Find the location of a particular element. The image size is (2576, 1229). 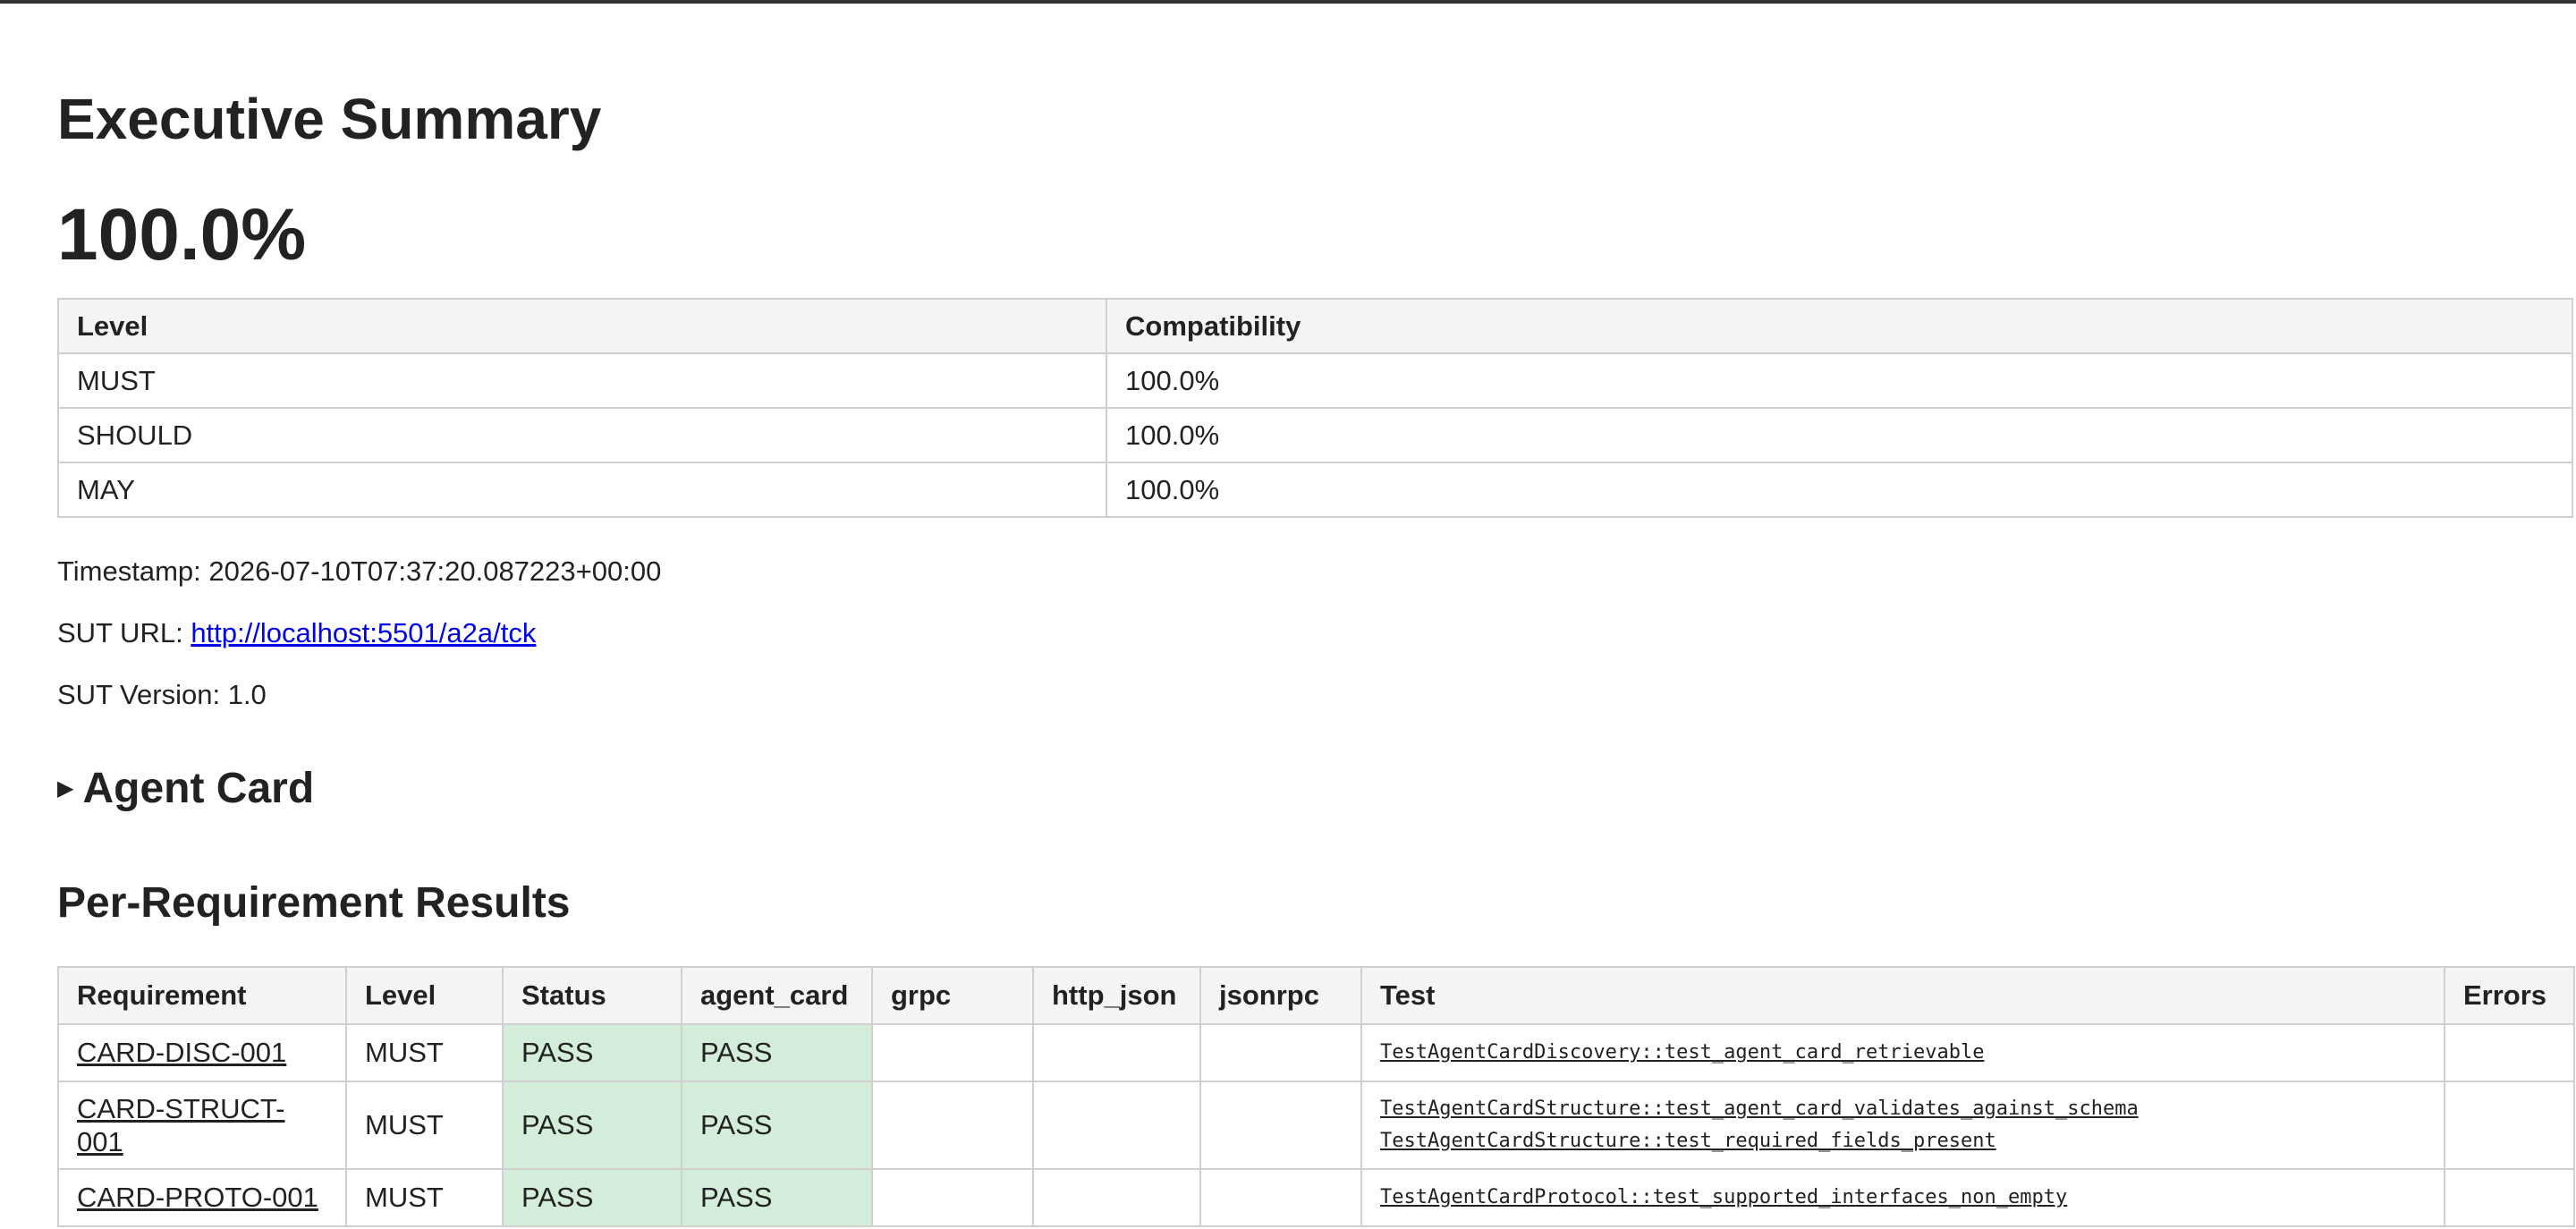

requirement-link: CARD-DISC-001 is located at coordinates (181, 1052).